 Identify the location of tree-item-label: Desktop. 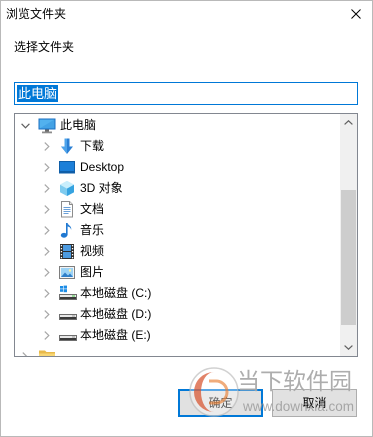
(102, 167).